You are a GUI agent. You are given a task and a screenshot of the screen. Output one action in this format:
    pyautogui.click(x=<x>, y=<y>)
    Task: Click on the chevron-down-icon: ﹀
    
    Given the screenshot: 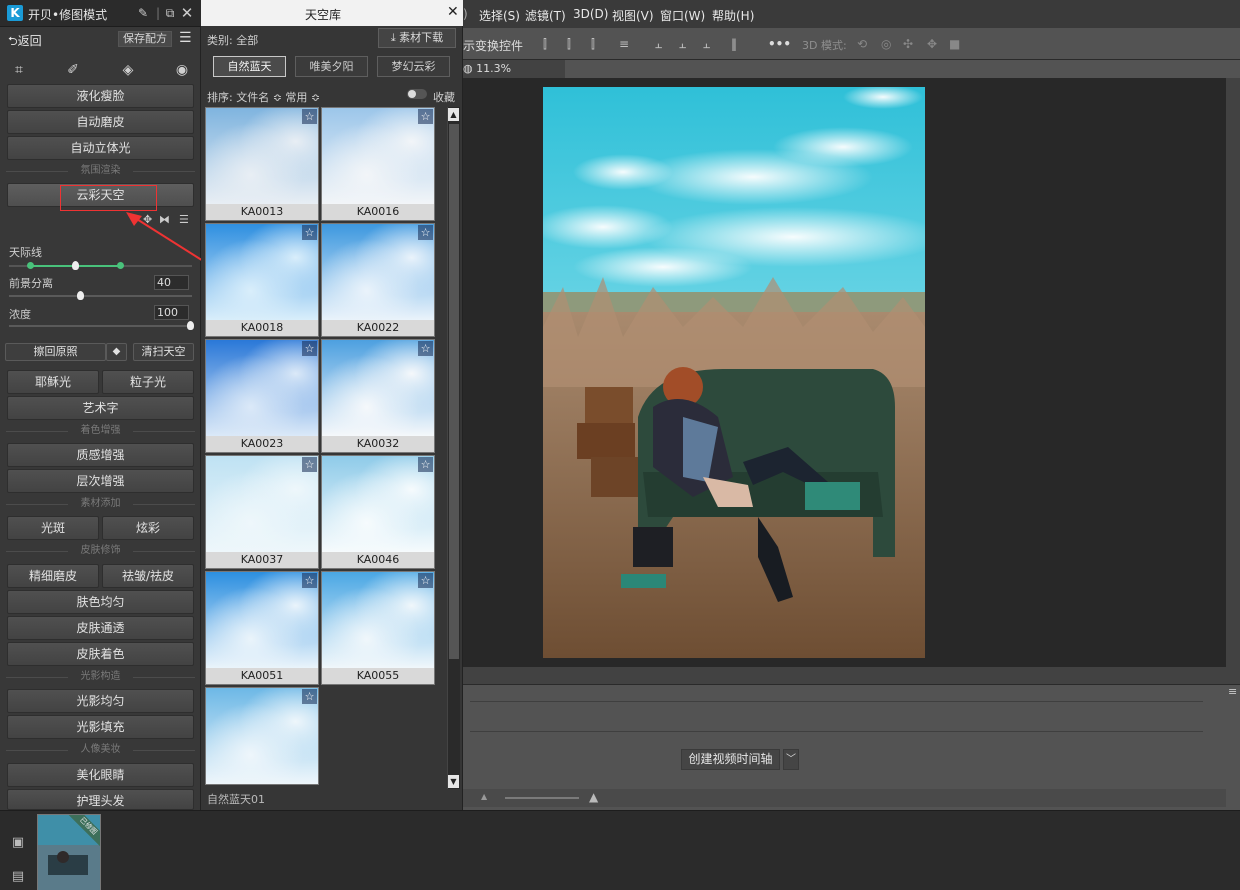 What is the action you would take?
    pyautogui.click(x=791, y=759)
    